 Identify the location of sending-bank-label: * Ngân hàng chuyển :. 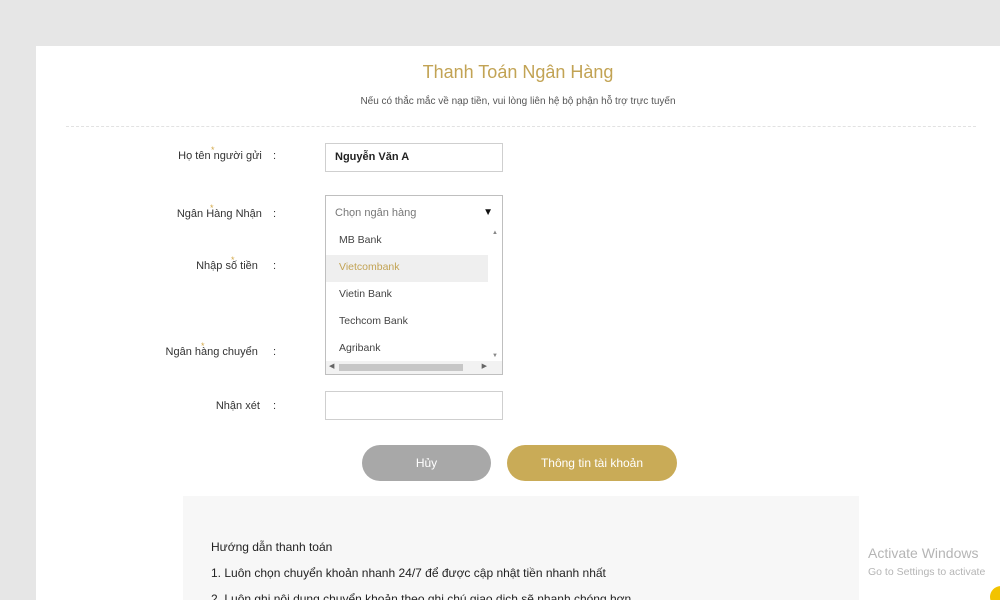
(220, 349).